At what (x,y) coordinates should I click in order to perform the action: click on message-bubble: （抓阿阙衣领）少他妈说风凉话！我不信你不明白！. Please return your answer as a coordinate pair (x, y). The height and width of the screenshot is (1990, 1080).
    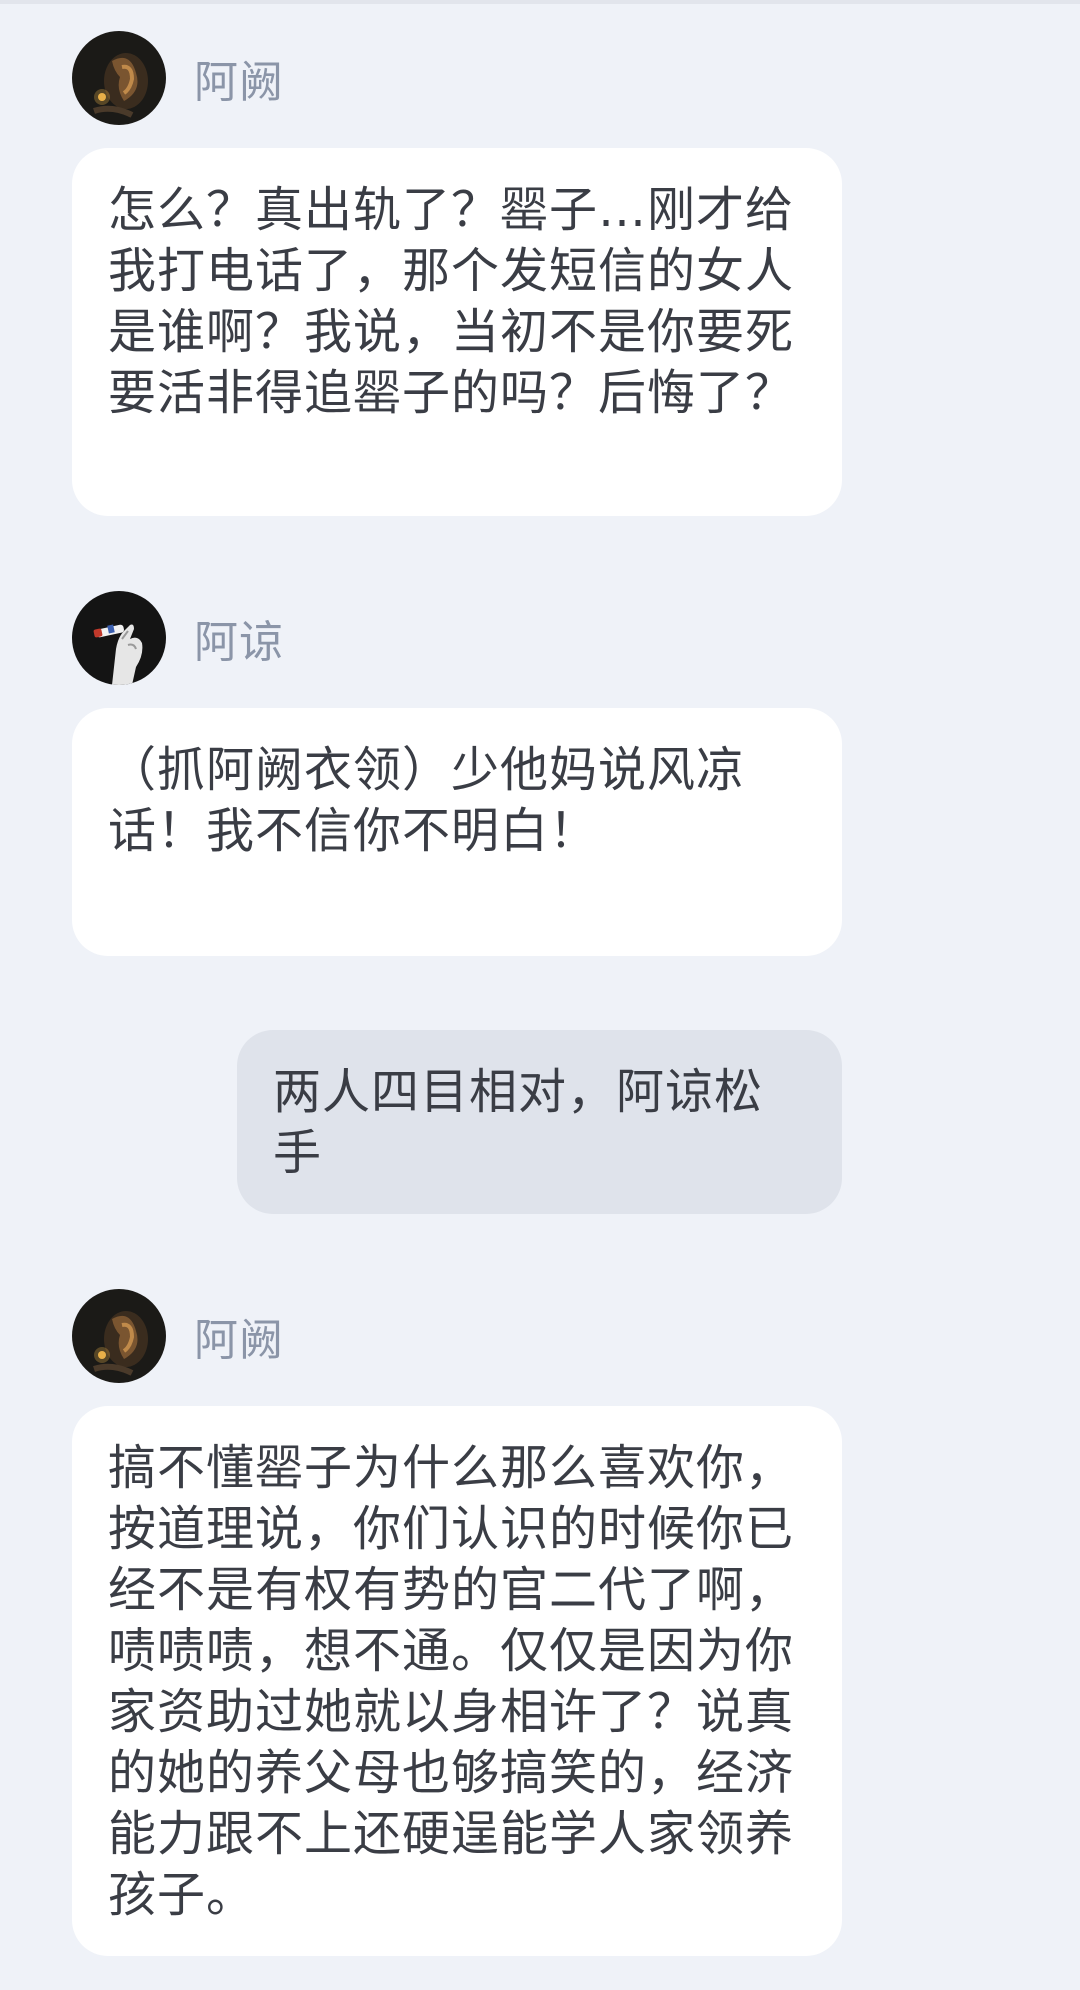
    Looking at the image, I should click on (457, 832).